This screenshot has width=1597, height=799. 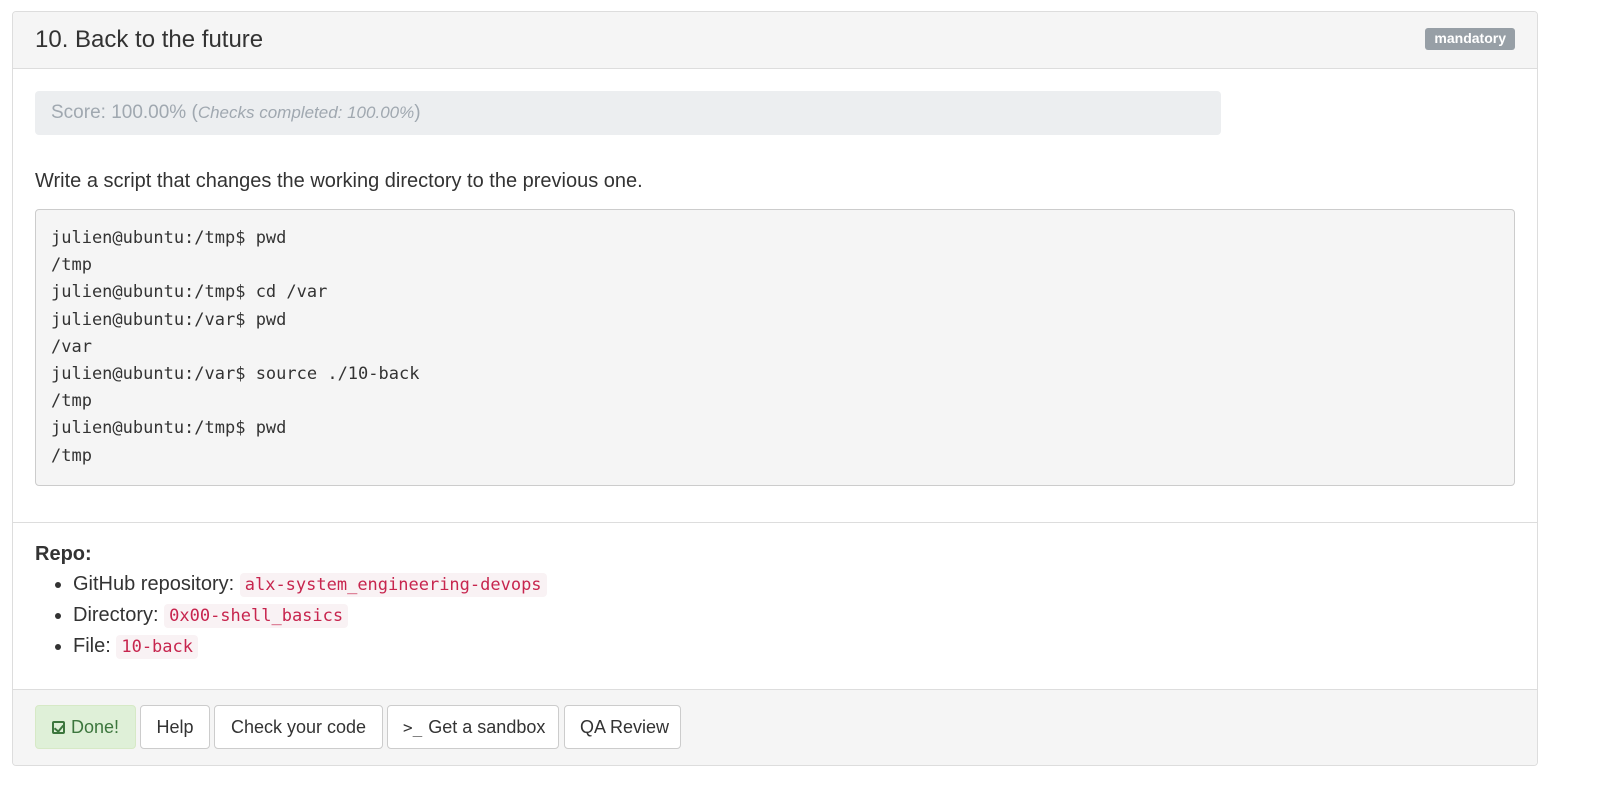 What do you see at coordinates (256, 616) in the screenshot?
I see `repo-item-value: 0x00-shell_basics` at bounding box center [256, 616].